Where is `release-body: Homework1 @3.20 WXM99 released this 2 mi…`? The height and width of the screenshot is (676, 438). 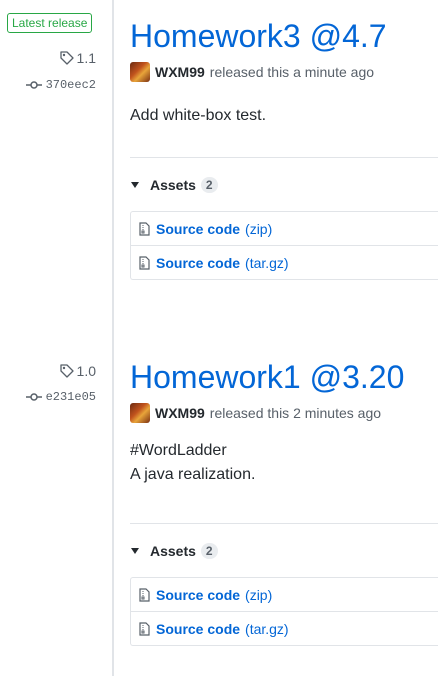 release-body: Homework1 @3.20 WXM99 released this 2 mi… is located at coordinates (284, 422).